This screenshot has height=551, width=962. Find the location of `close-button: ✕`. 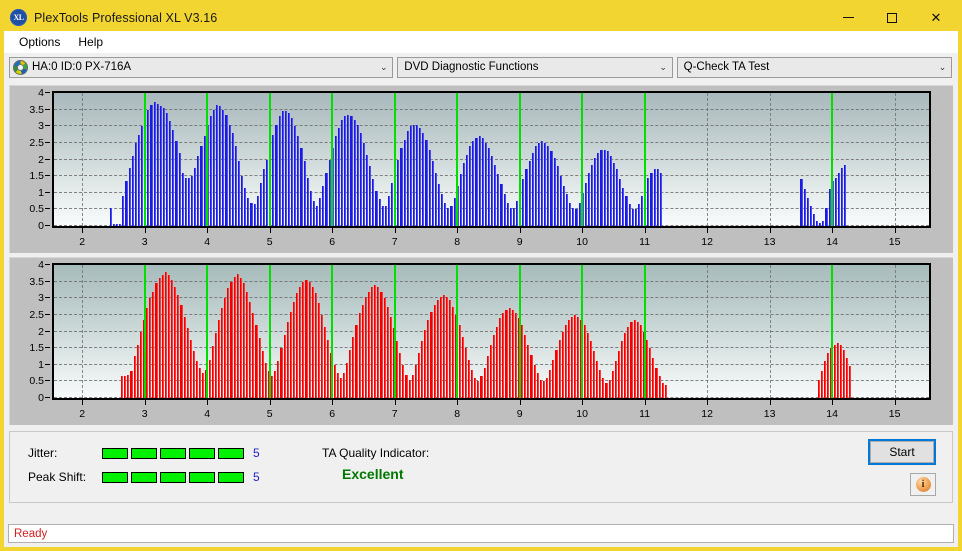

close-button: ✕ is located at coordinates (936, 17).